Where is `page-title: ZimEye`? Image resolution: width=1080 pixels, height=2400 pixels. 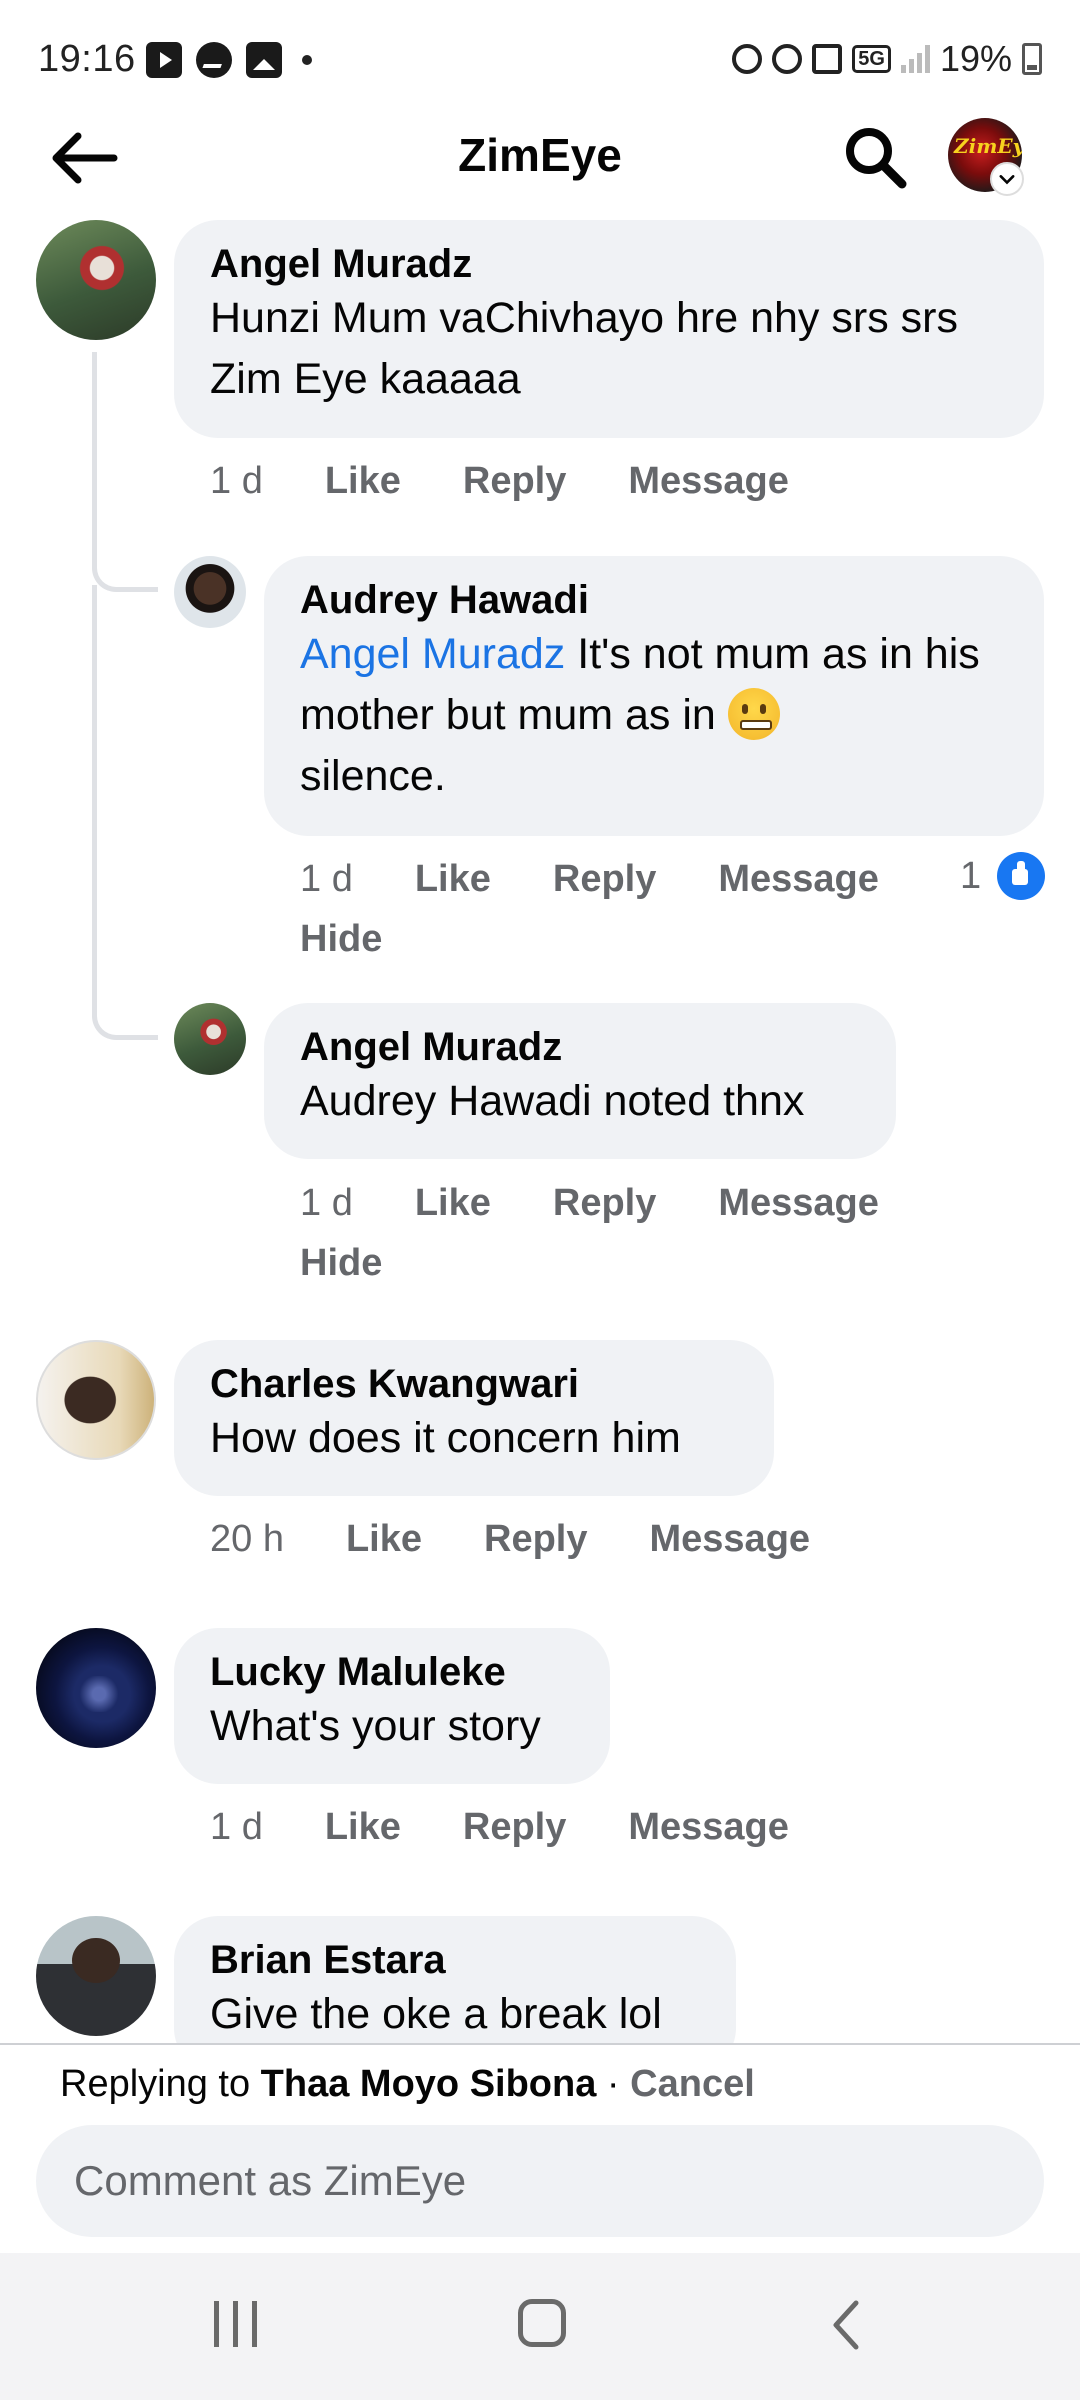 page-title: ZimEye is located at coordinates (540, 155).